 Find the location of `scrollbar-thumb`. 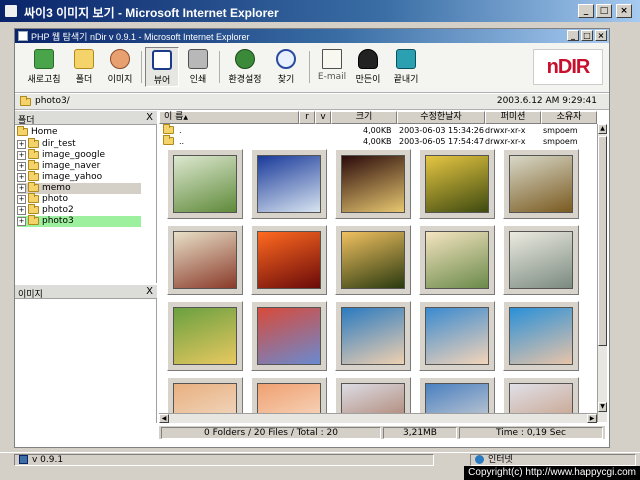

scrollbar-thumb is located at coordinates (602, 241).